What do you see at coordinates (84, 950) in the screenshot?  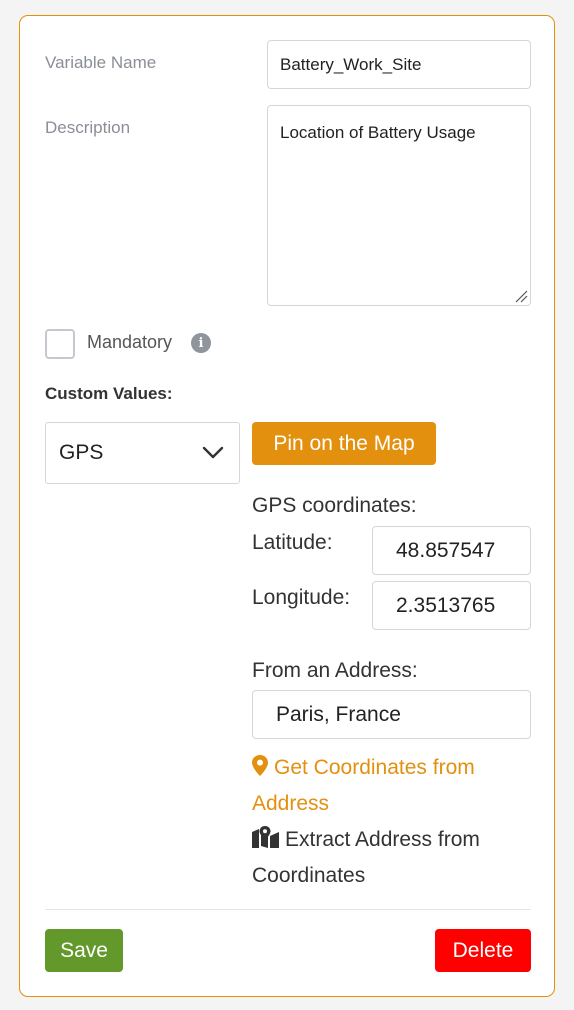 I see `save-button: Save` at bounding box center [84, 950].